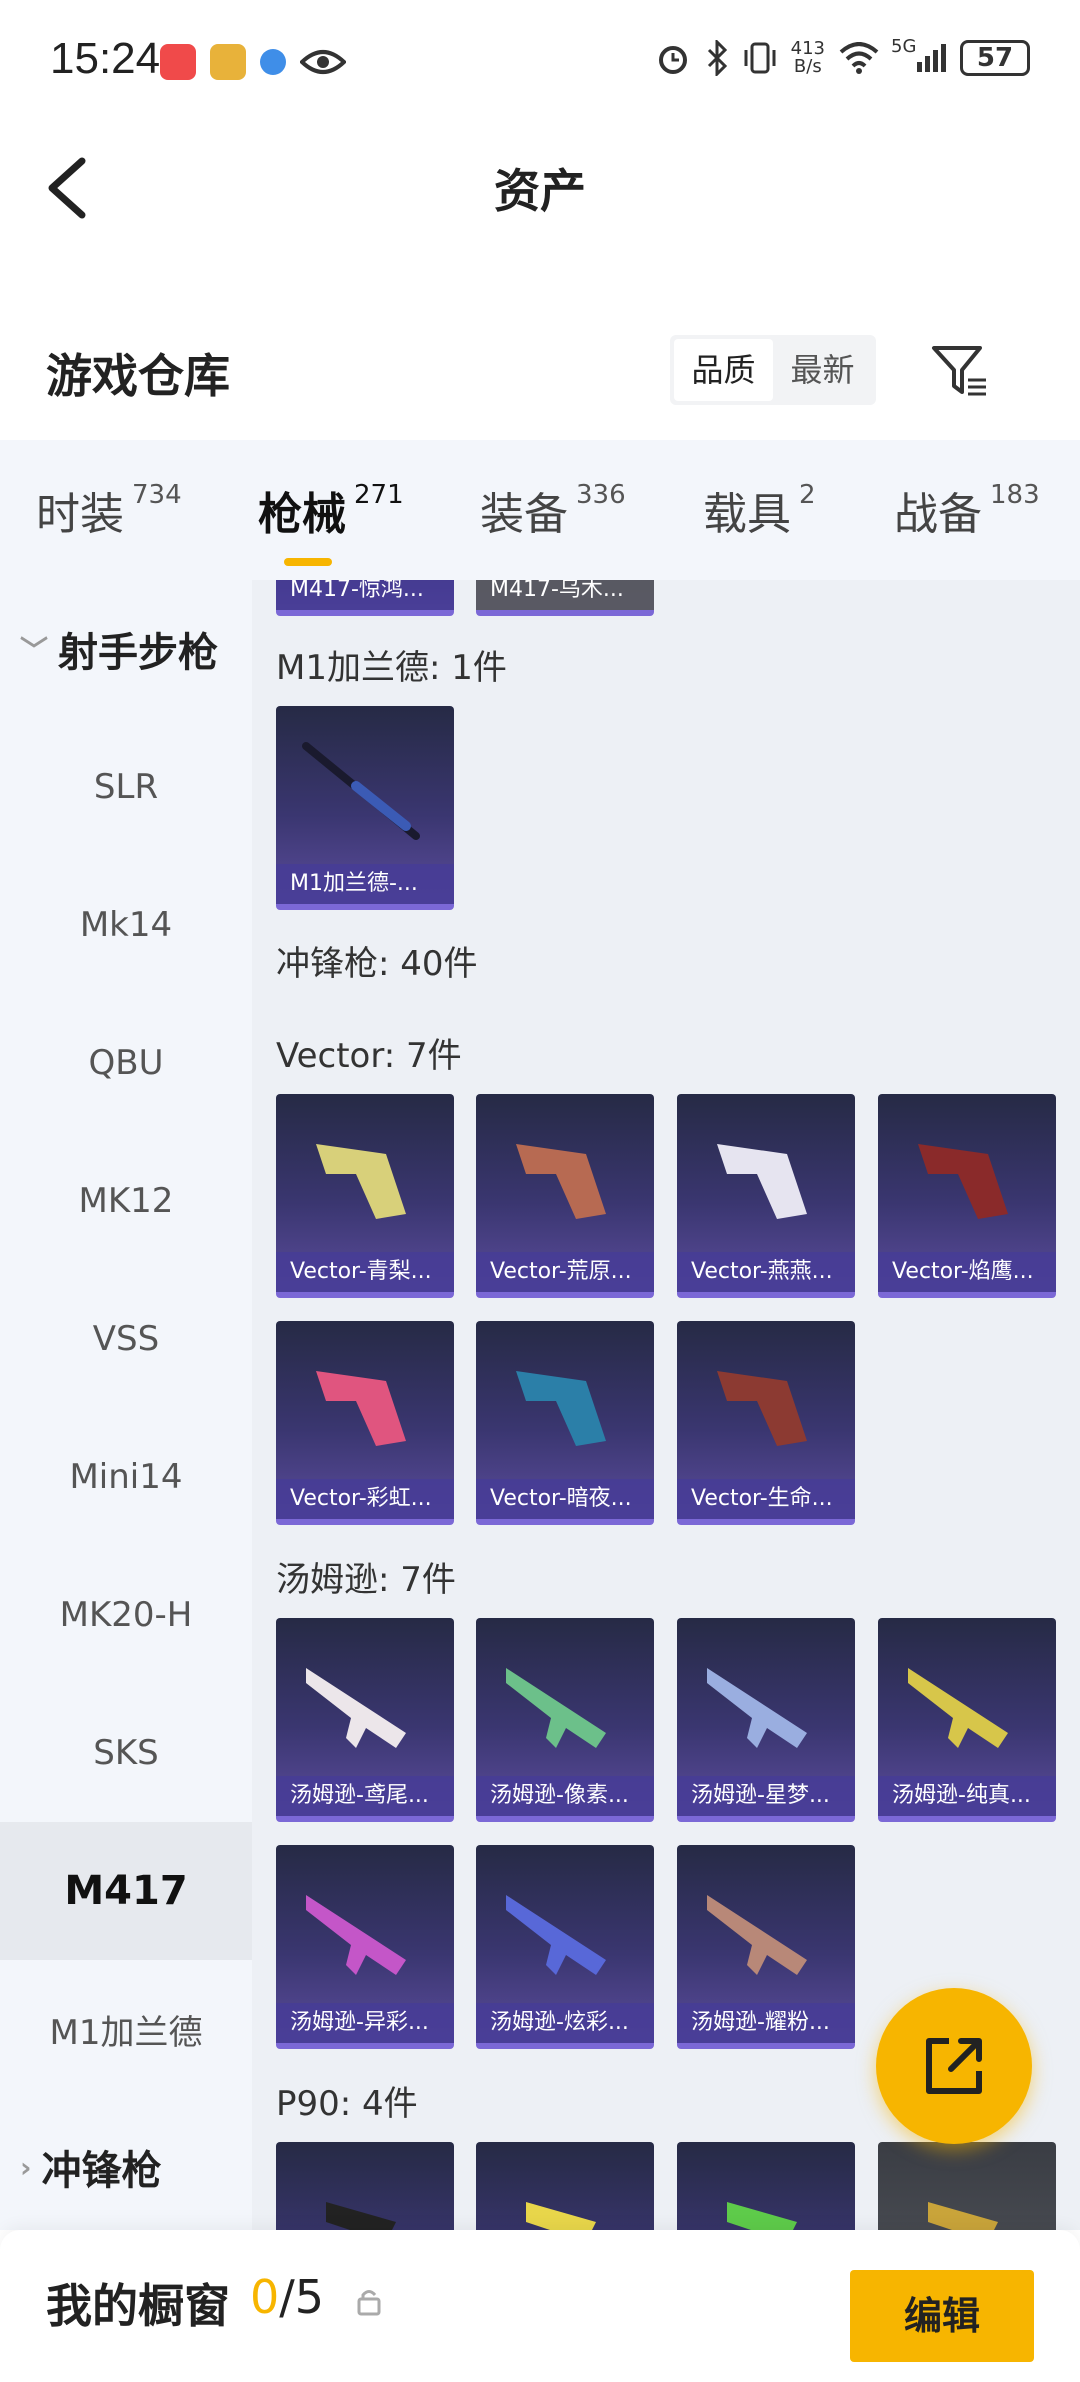 Image resolution: width=1080 pixels, height=2382 pixels. I want to click on tab-label: 装备, so click(524, 514).